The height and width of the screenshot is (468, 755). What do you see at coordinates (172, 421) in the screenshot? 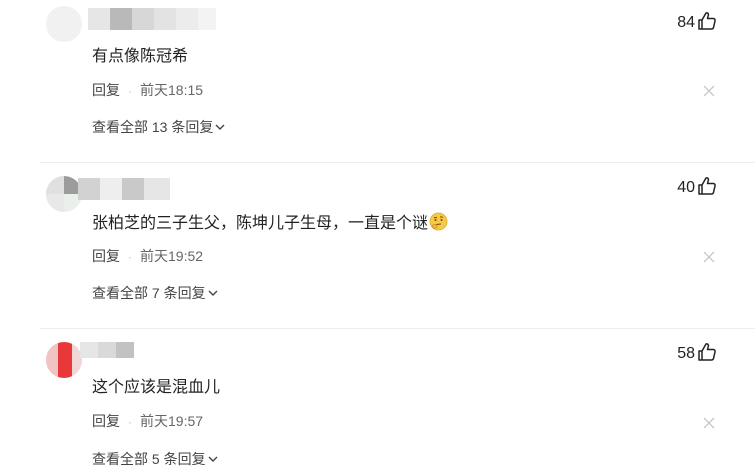
I see `timestamp: 前天19:57` at bounding box center [172, 421].